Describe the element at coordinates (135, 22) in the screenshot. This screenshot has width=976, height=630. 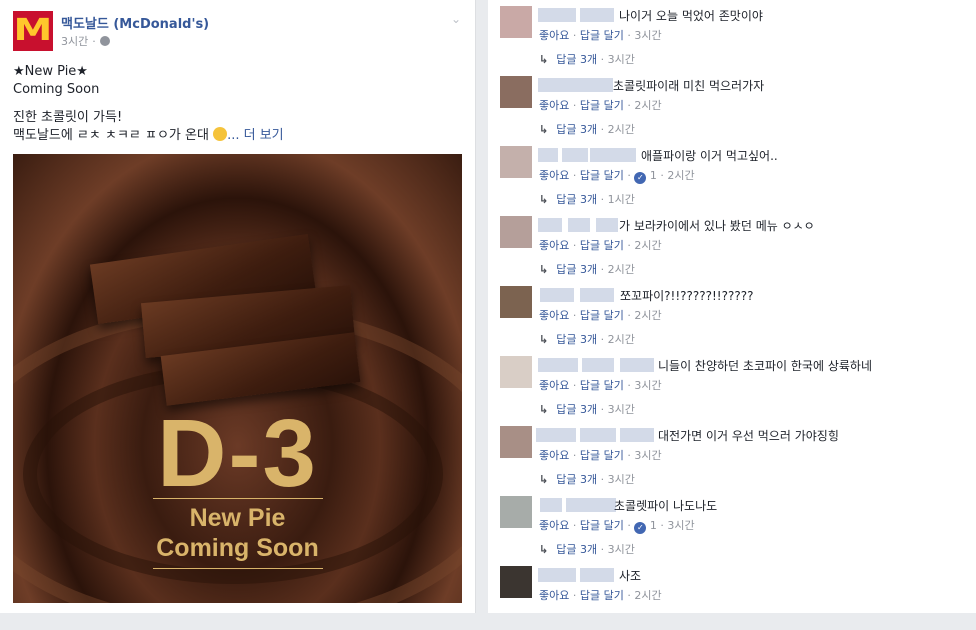
I see `page-name-link: 맥도날드 (McDonald's)` at that location.